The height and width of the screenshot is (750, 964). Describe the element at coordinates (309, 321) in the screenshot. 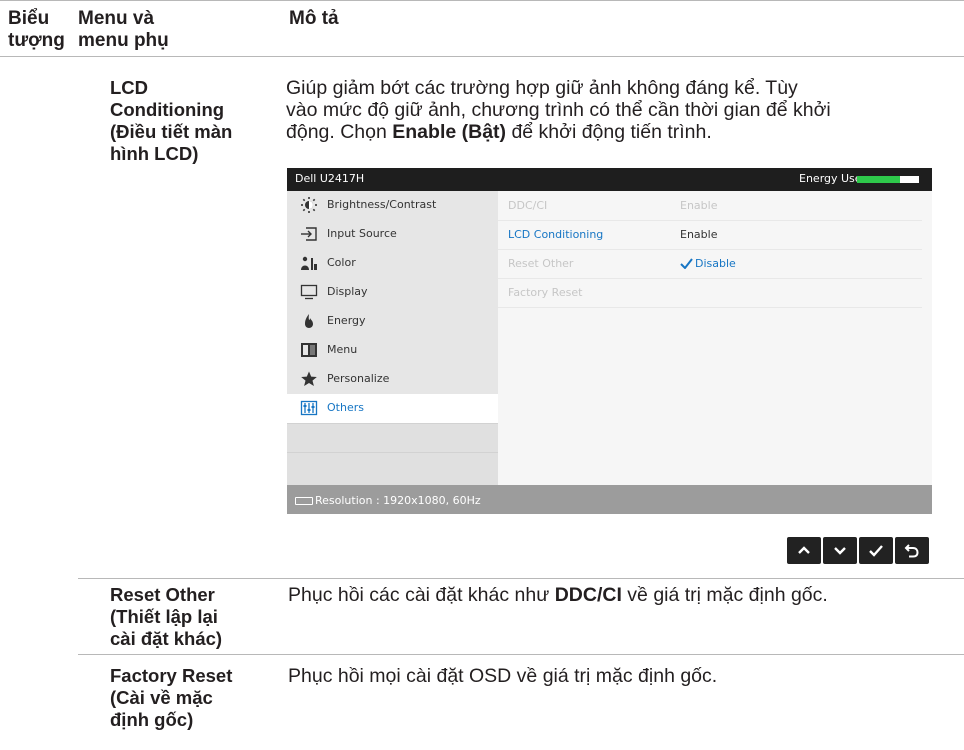

I see `energy-icon` at that location.